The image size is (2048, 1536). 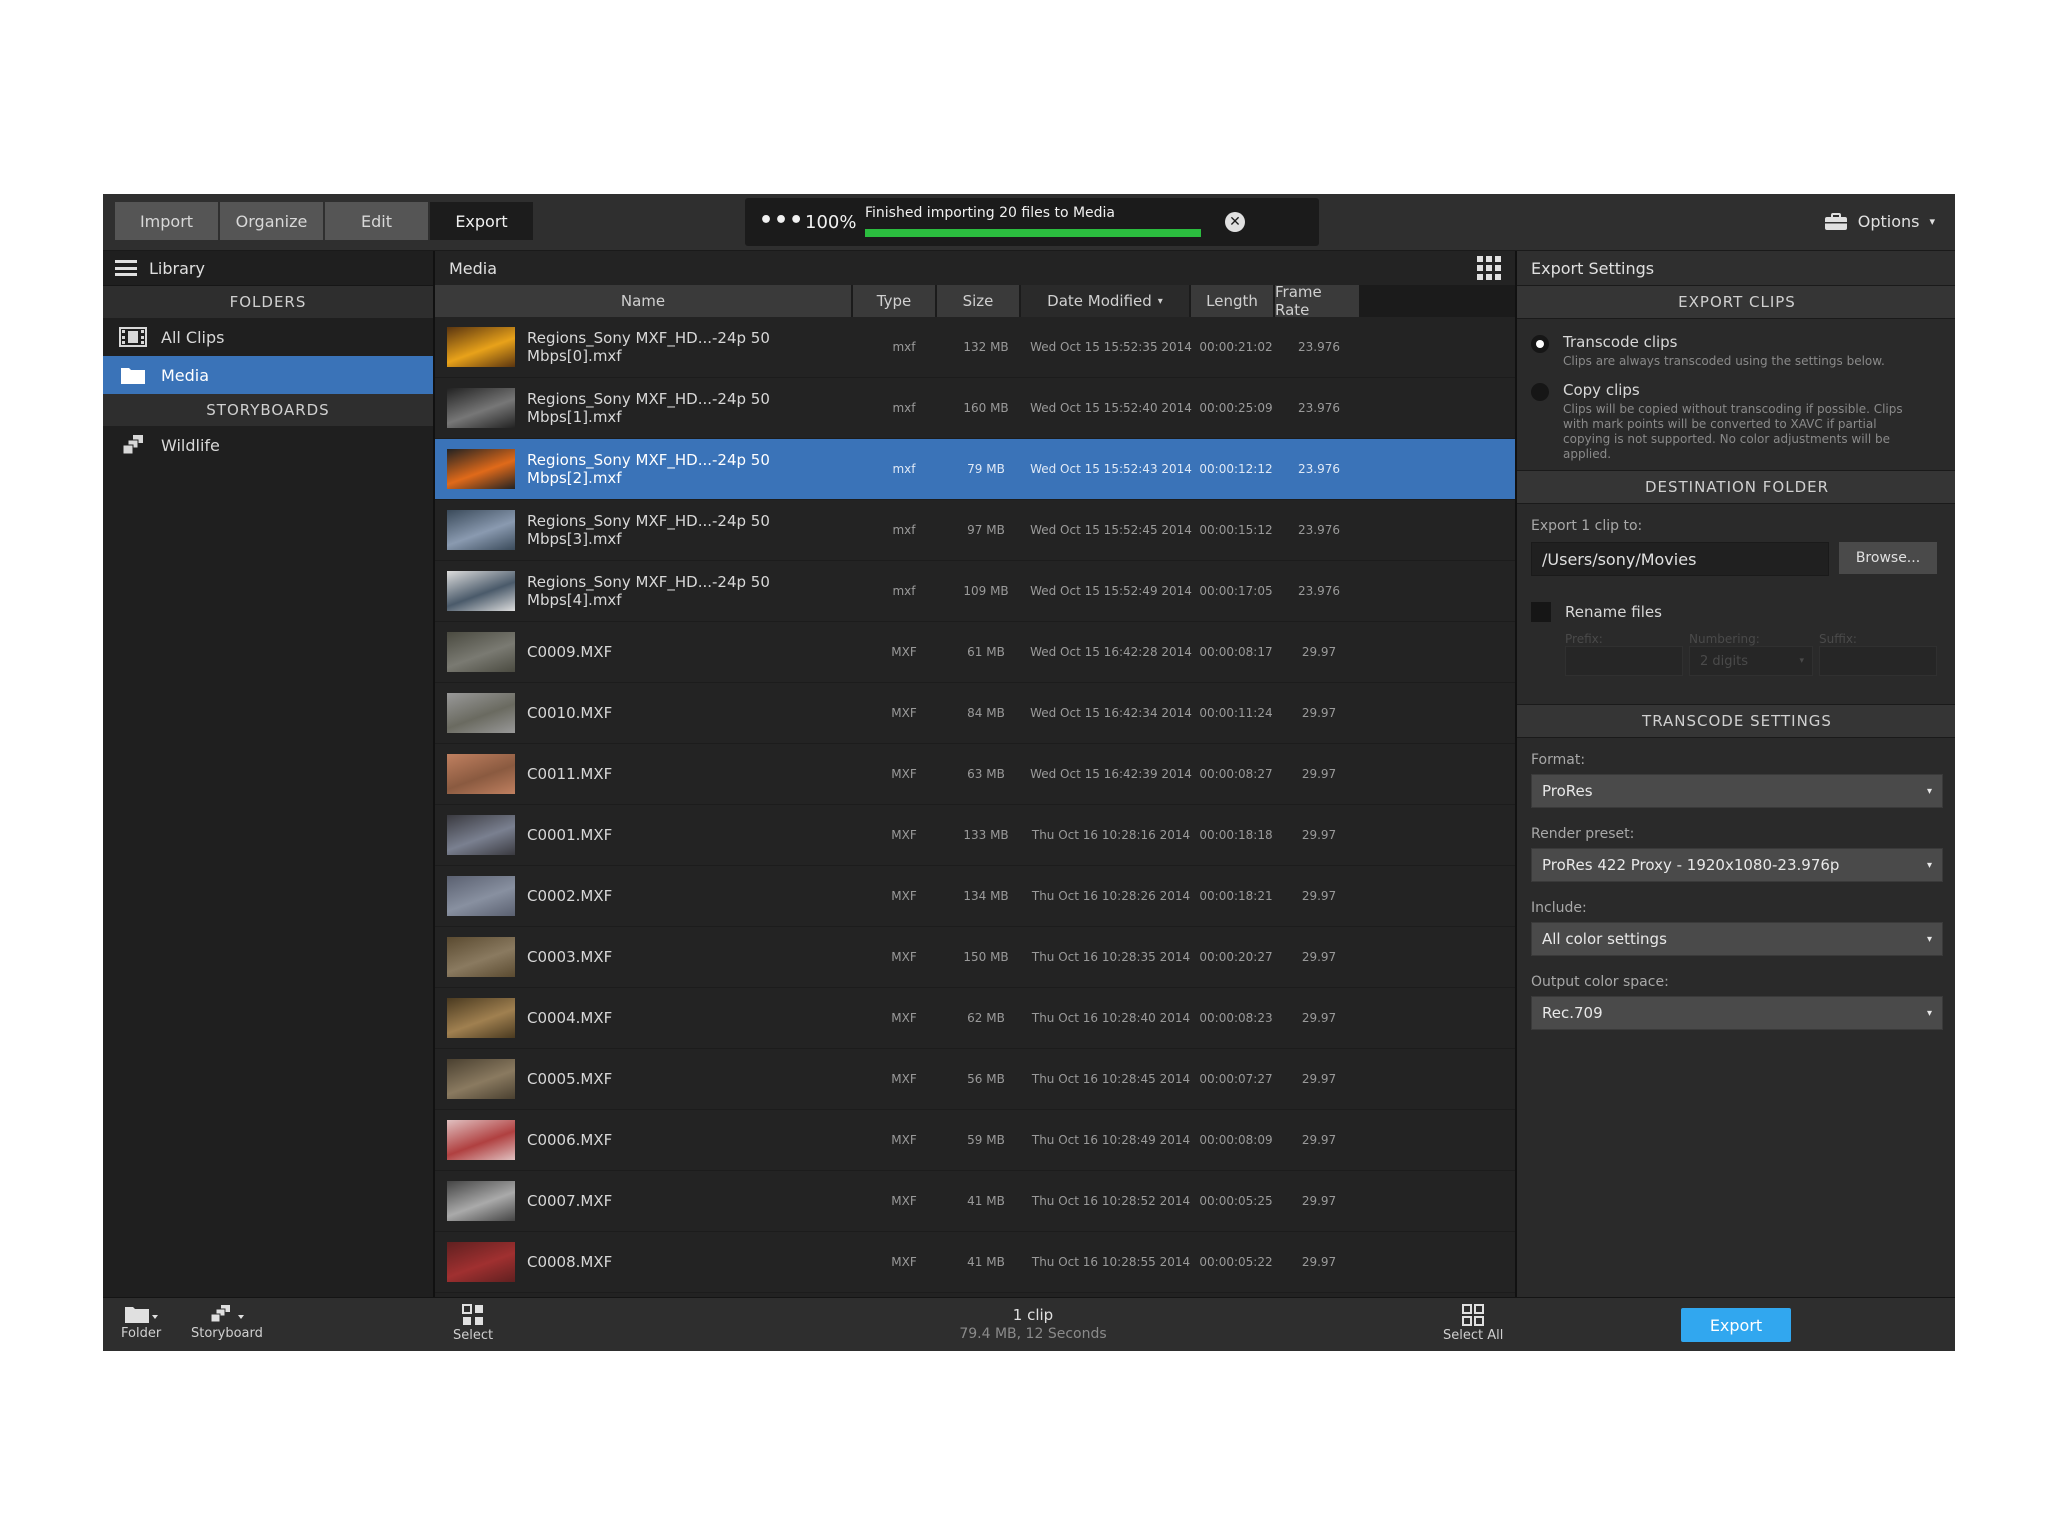 What do you see at coordinates (1541, 612) in the screenshot?
I see `rename-files-checkbox` at bounding box center [1541, 612].